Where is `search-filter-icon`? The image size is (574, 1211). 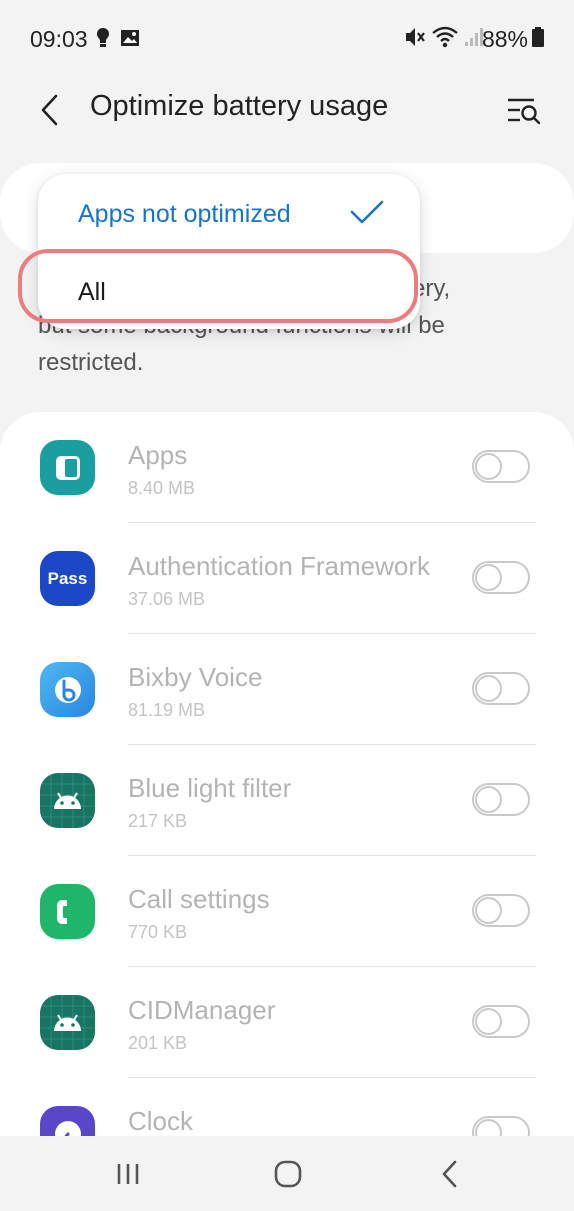
search-filter-icon is located at coordinates (524, 111).